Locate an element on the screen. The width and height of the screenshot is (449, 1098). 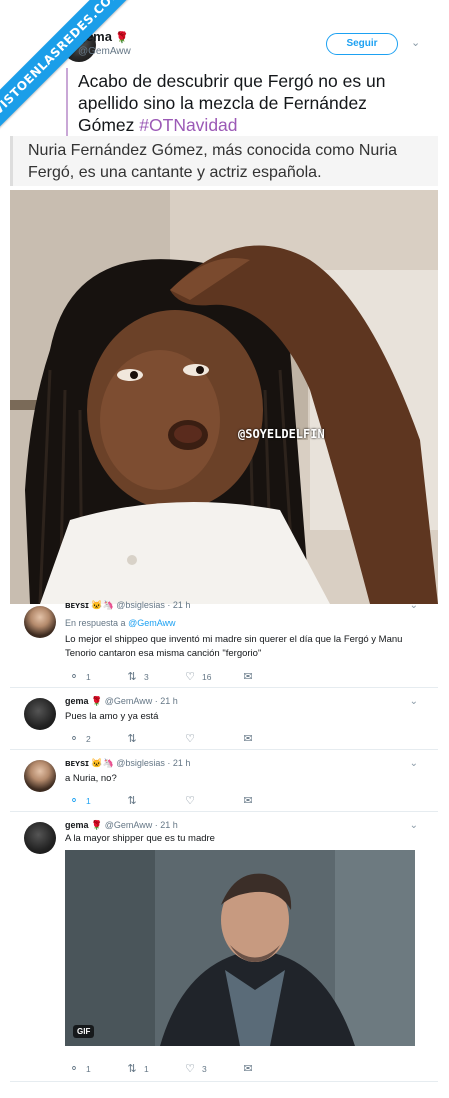
reply-text: A la mayor shipper que es tu madre is located at coordinates (140, 838).